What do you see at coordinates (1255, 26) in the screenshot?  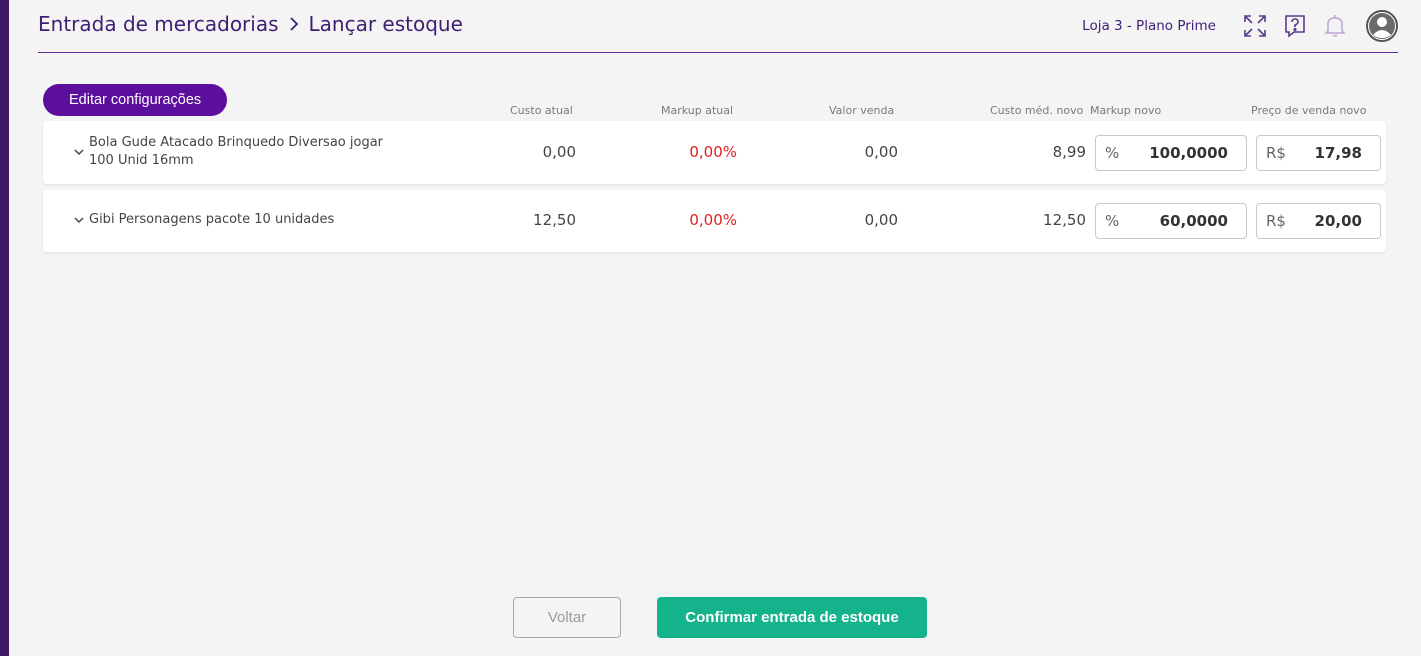 I see `expand-icon` at bounding box center [1255, 26].